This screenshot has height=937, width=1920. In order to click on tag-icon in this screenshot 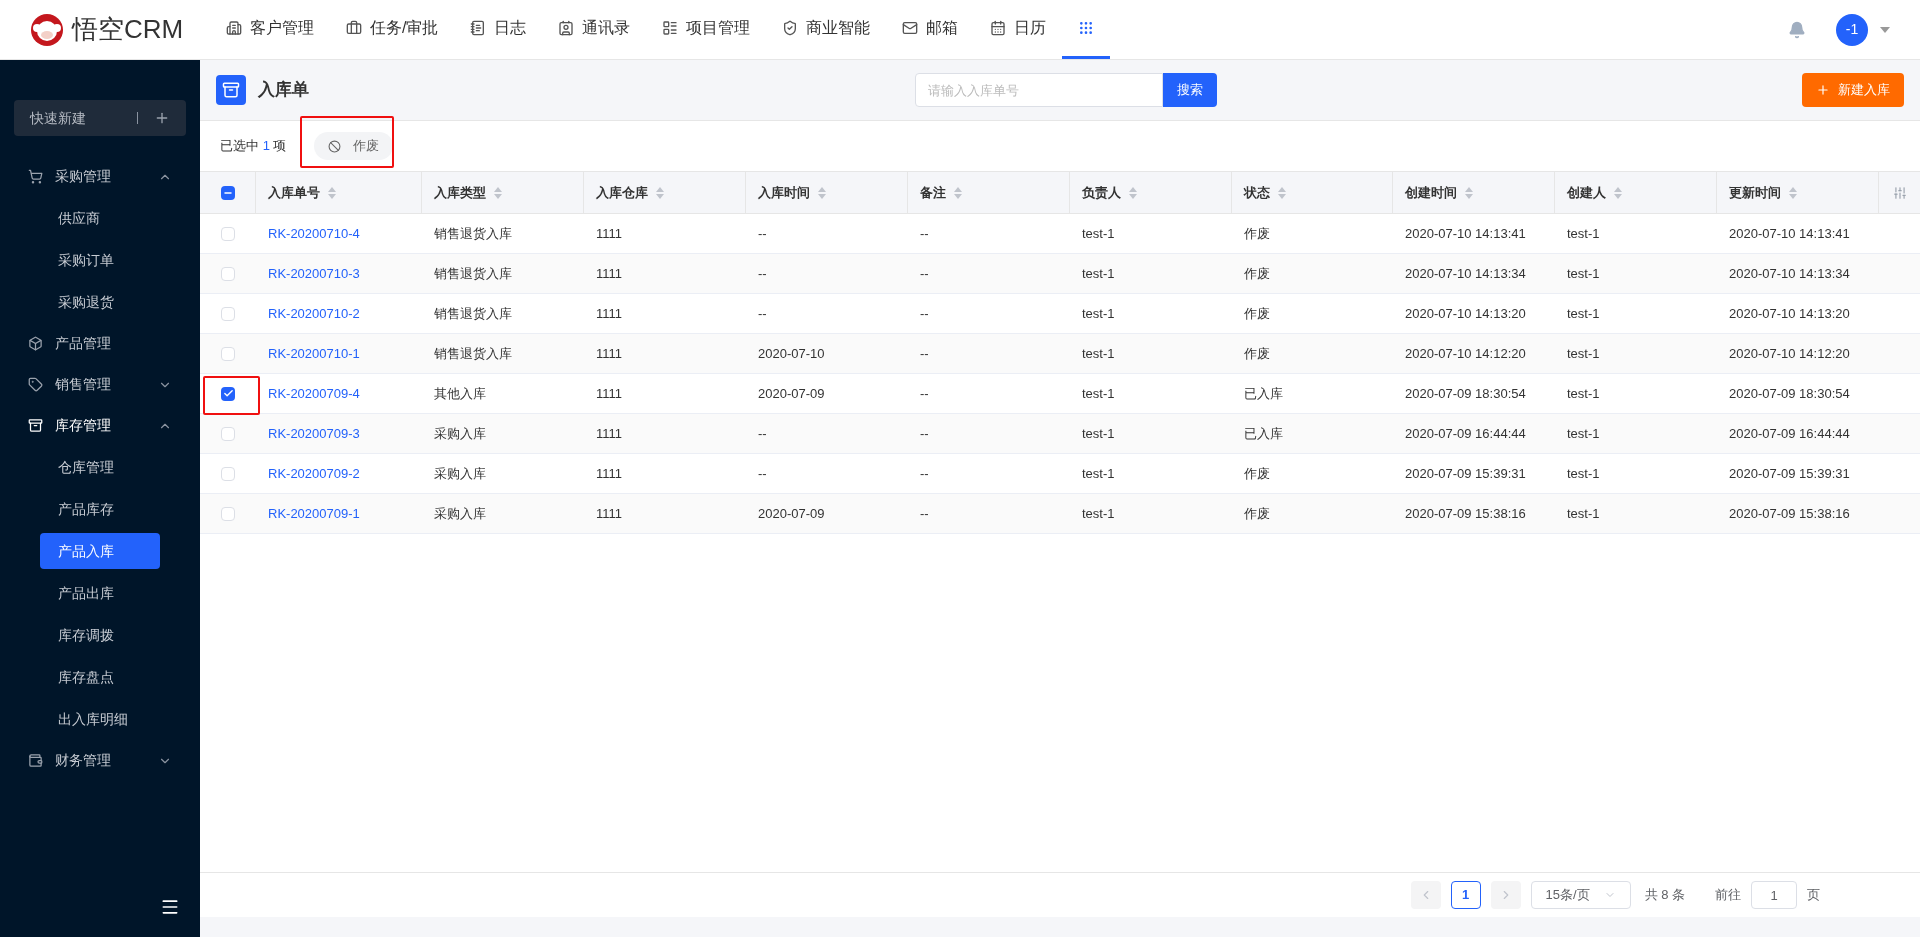, I will do `click(35, 384)`.